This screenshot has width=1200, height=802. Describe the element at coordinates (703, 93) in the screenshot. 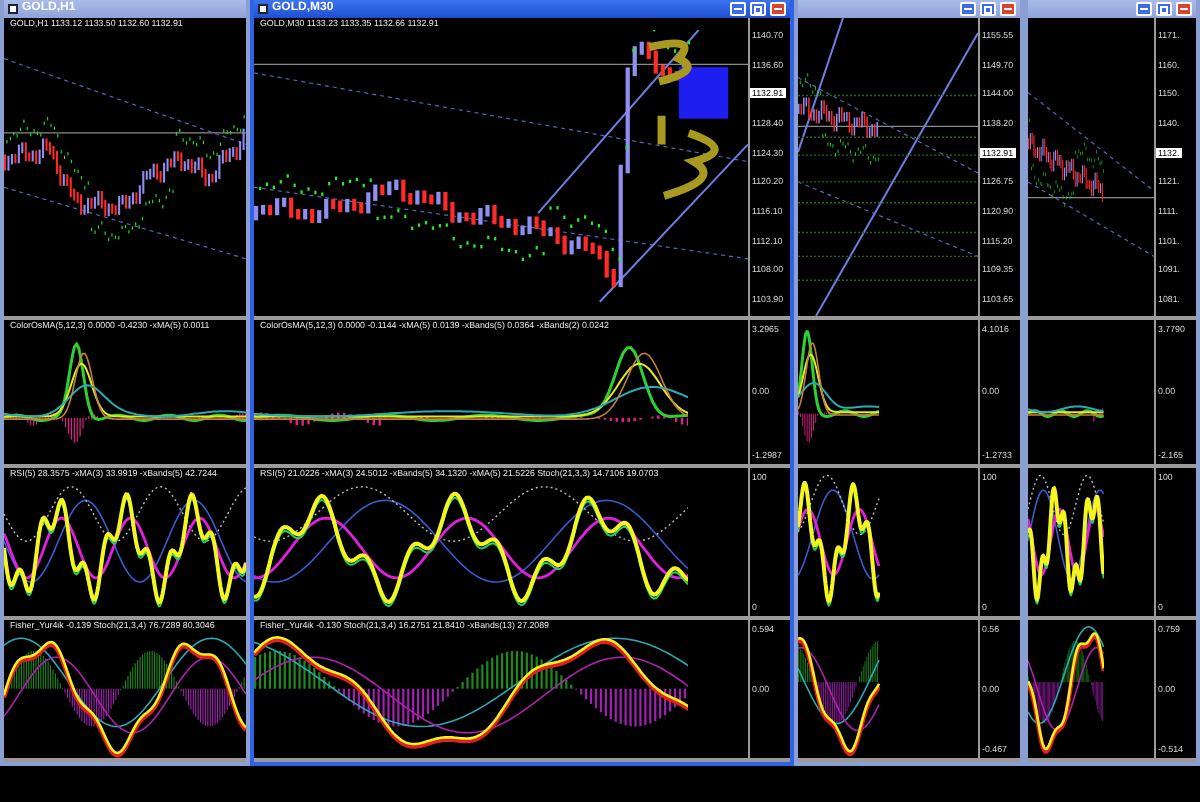

I see `highlight-rectangle` at that location.